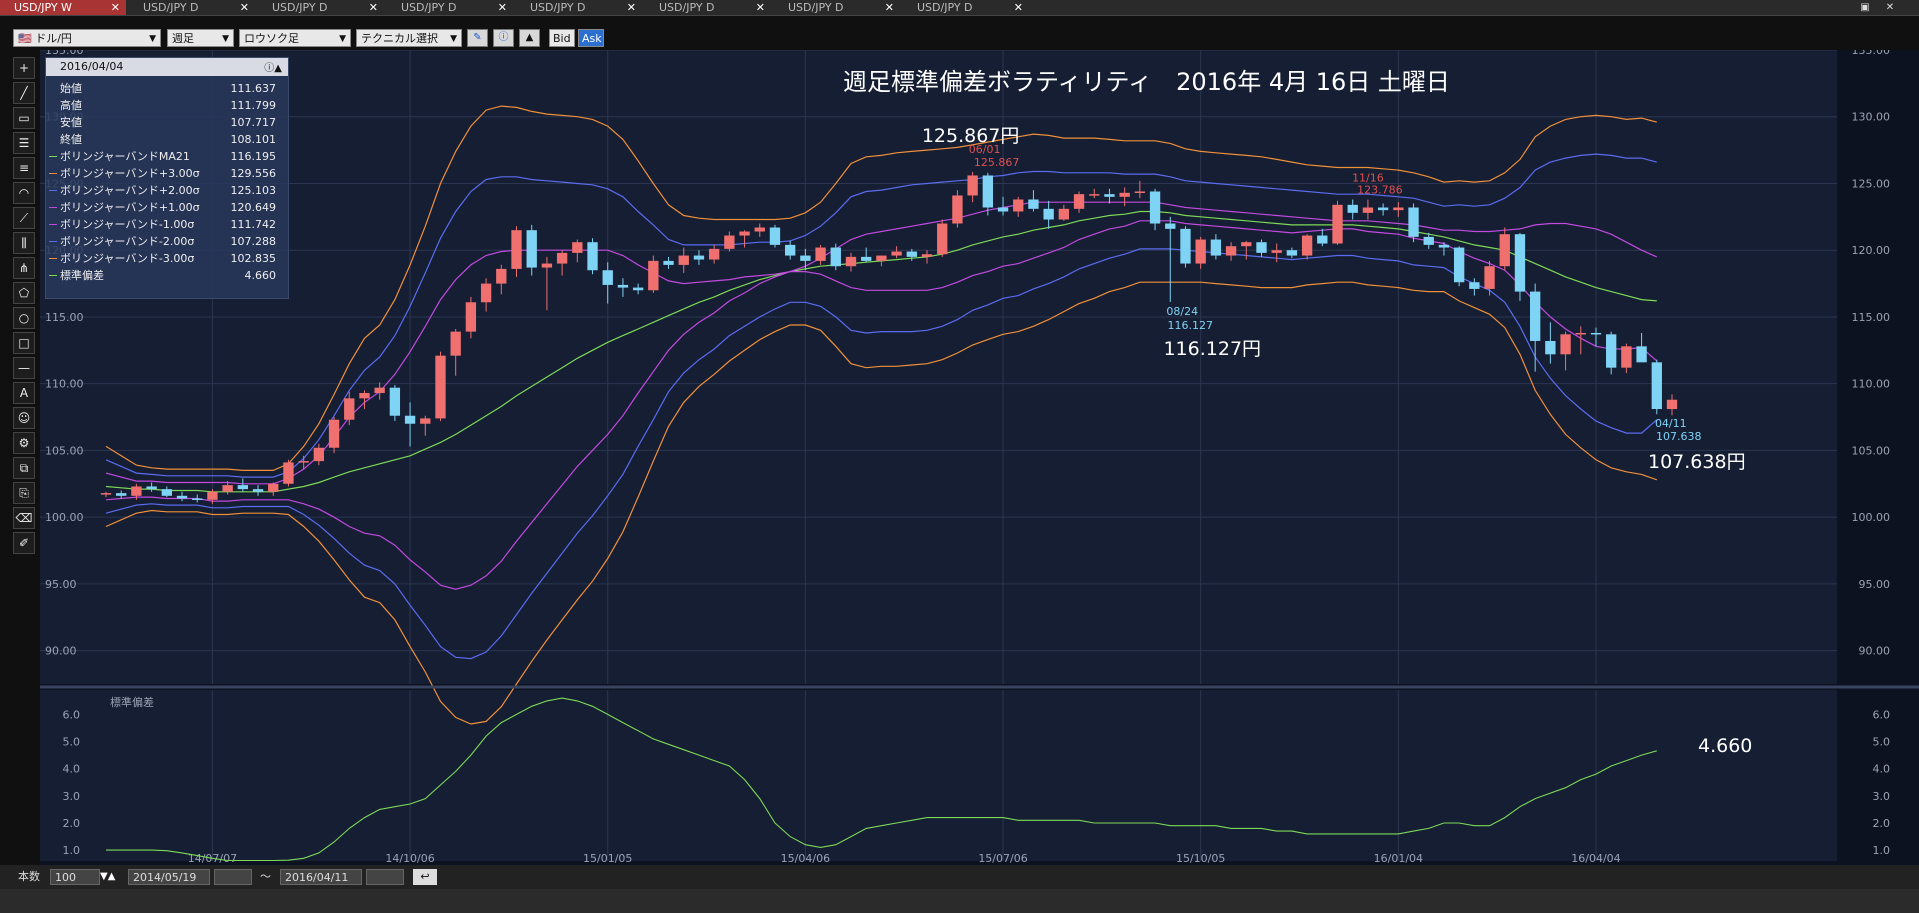 The height and width of the screenshot is (913, 1919). I want to click on from-time-input, so click(233, 877).